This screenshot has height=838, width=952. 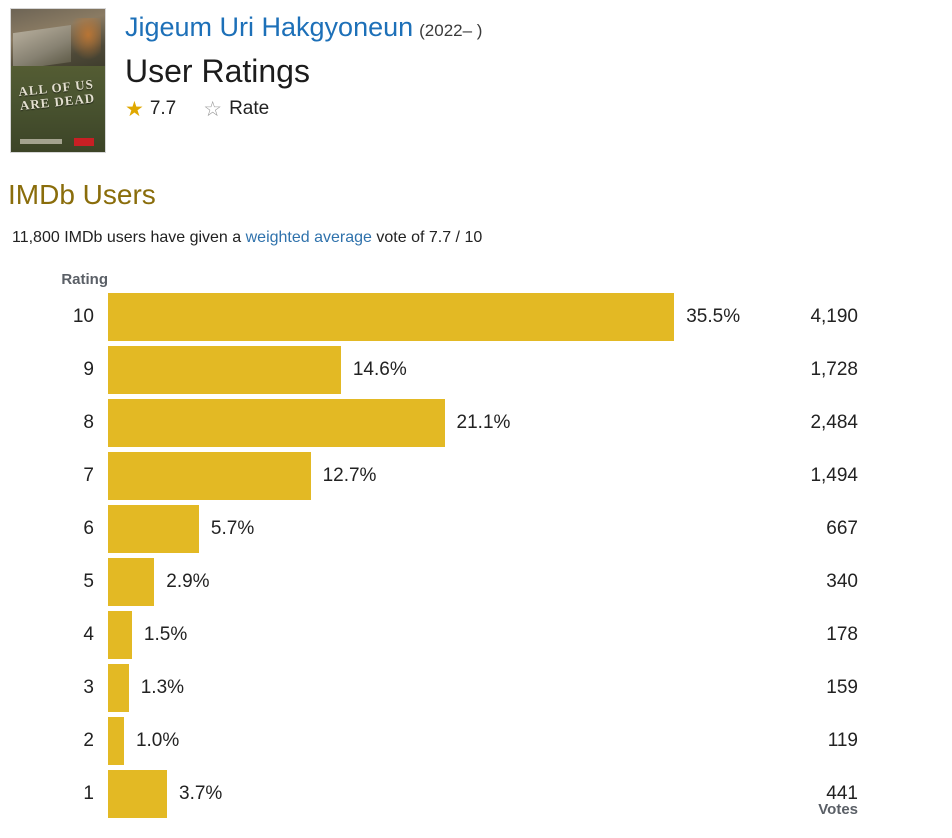 I want to click on rating-label: 6, so click(x=88, y=528).